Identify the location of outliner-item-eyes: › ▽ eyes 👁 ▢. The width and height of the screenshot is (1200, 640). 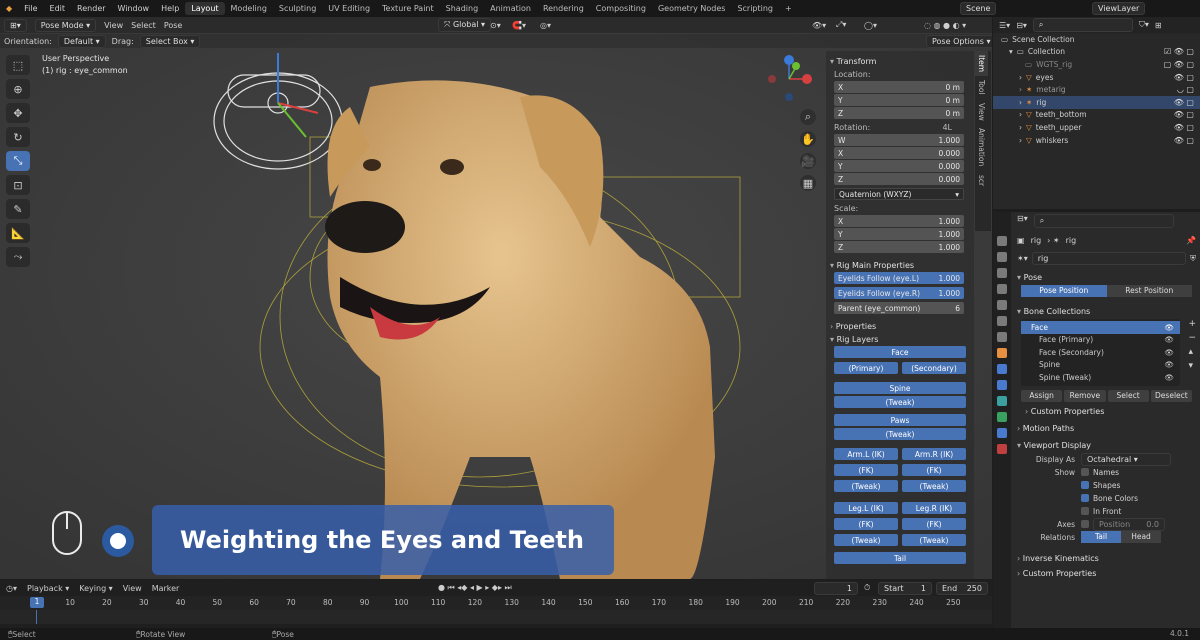
(1096, 77).